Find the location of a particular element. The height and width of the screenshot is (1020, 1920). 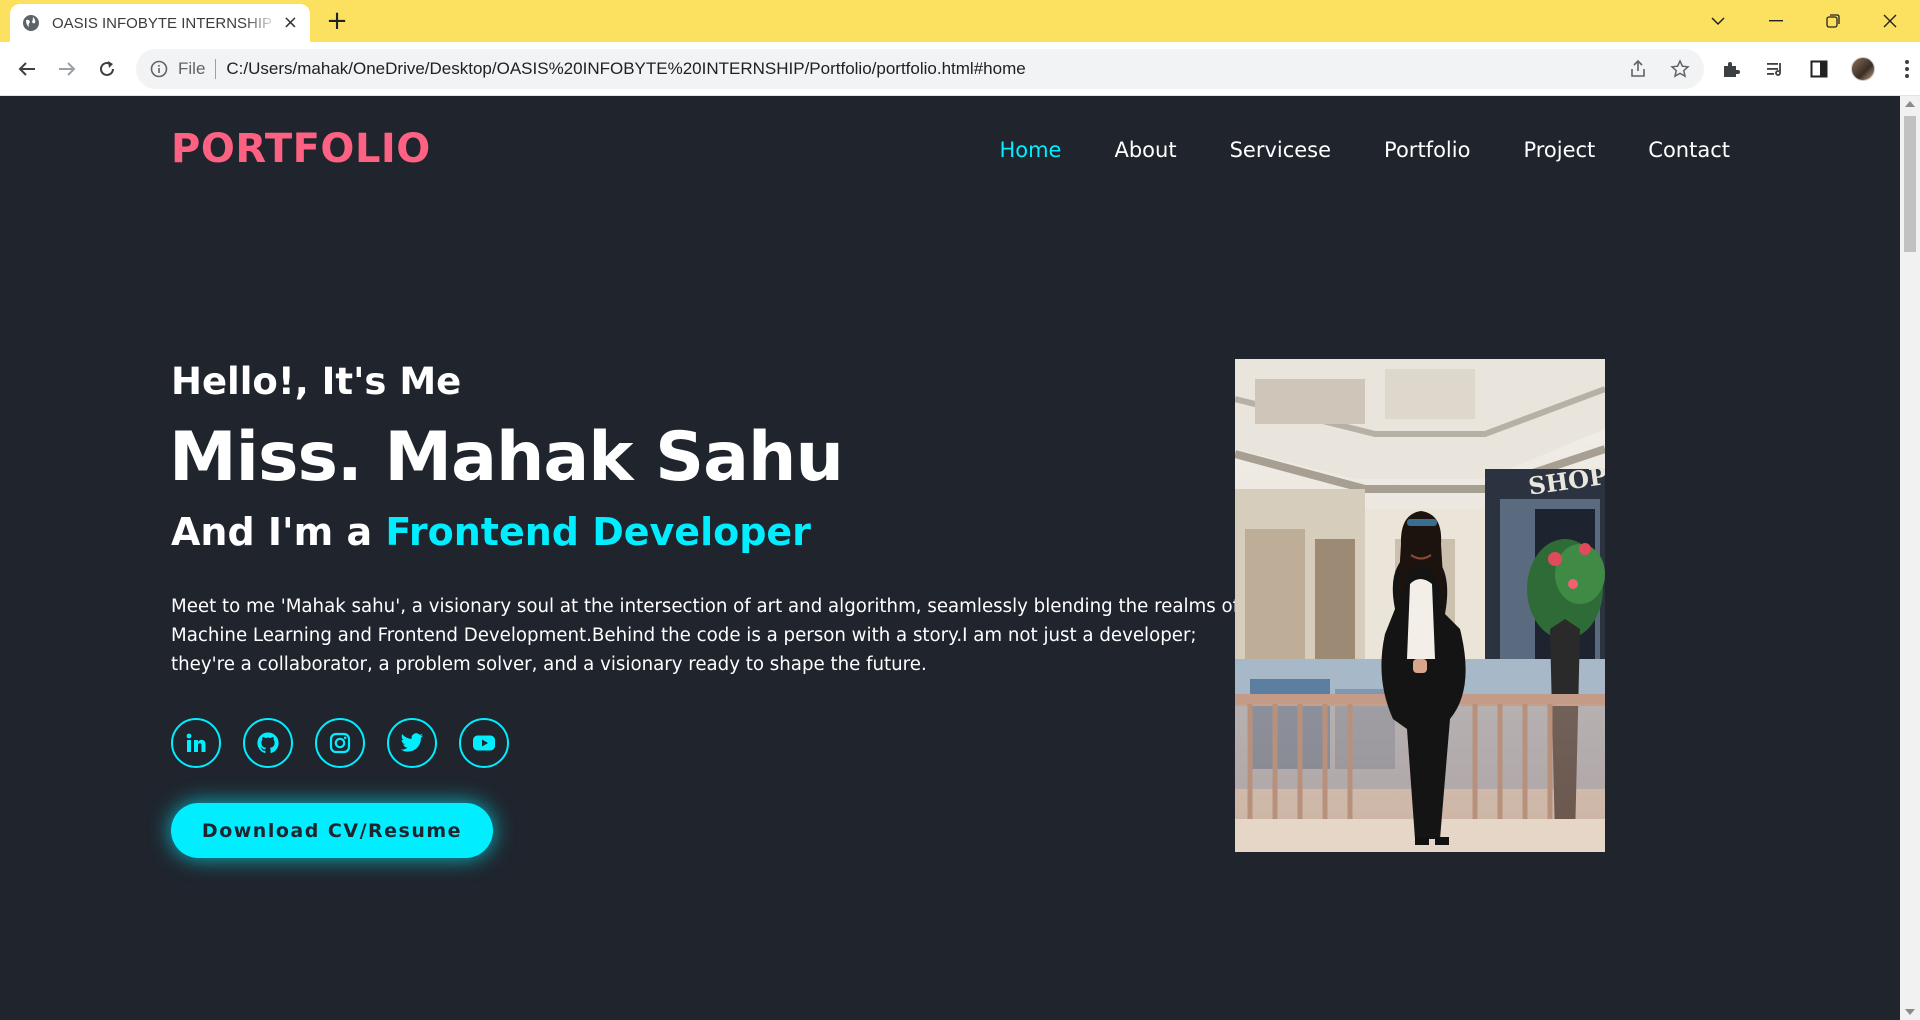

hero-role-line: And I'm a Frontend Developer is located at coordinates (491, 532).